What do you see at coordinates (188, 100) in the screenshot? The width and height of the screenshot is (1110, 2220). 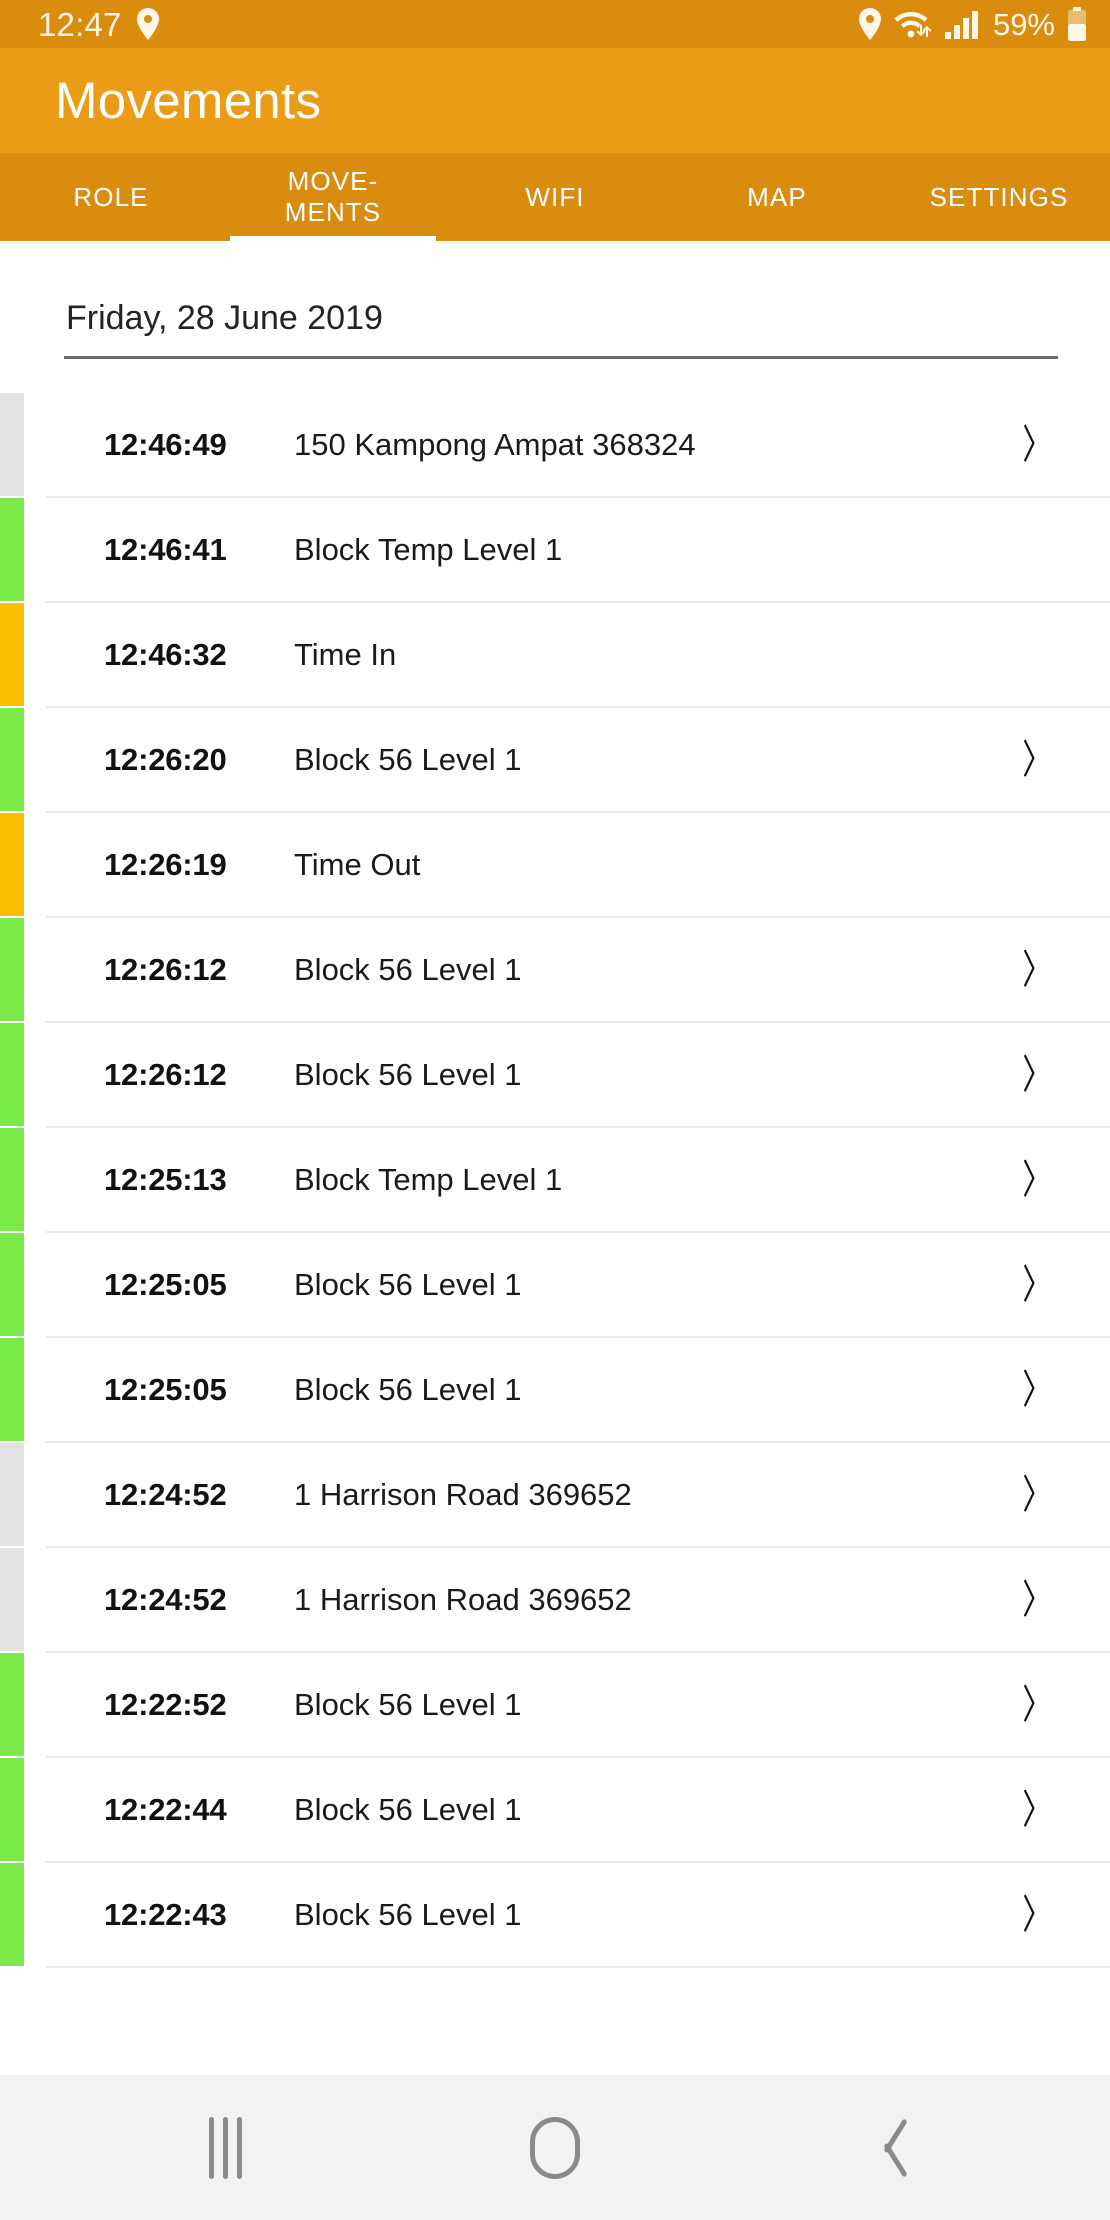 I see `page-title: Movements` at bounding box center [188, 100].